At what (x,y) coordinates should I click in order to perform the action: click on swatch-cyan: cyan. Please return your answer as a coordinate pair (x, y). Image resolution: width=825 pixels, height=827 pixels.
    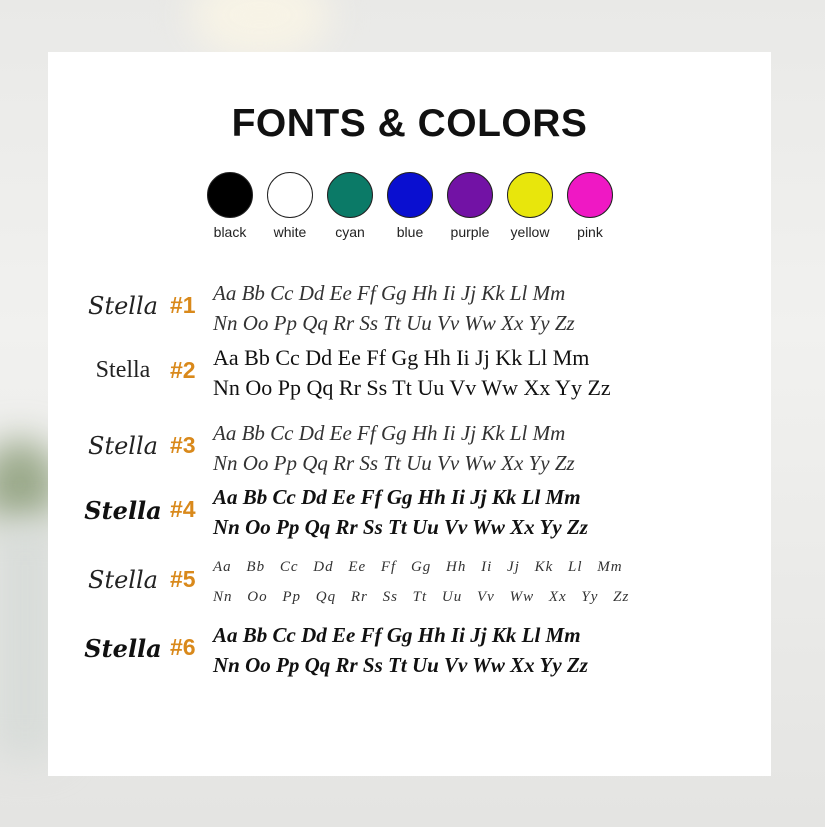
    Looking at the image, I should click on (350, 206).